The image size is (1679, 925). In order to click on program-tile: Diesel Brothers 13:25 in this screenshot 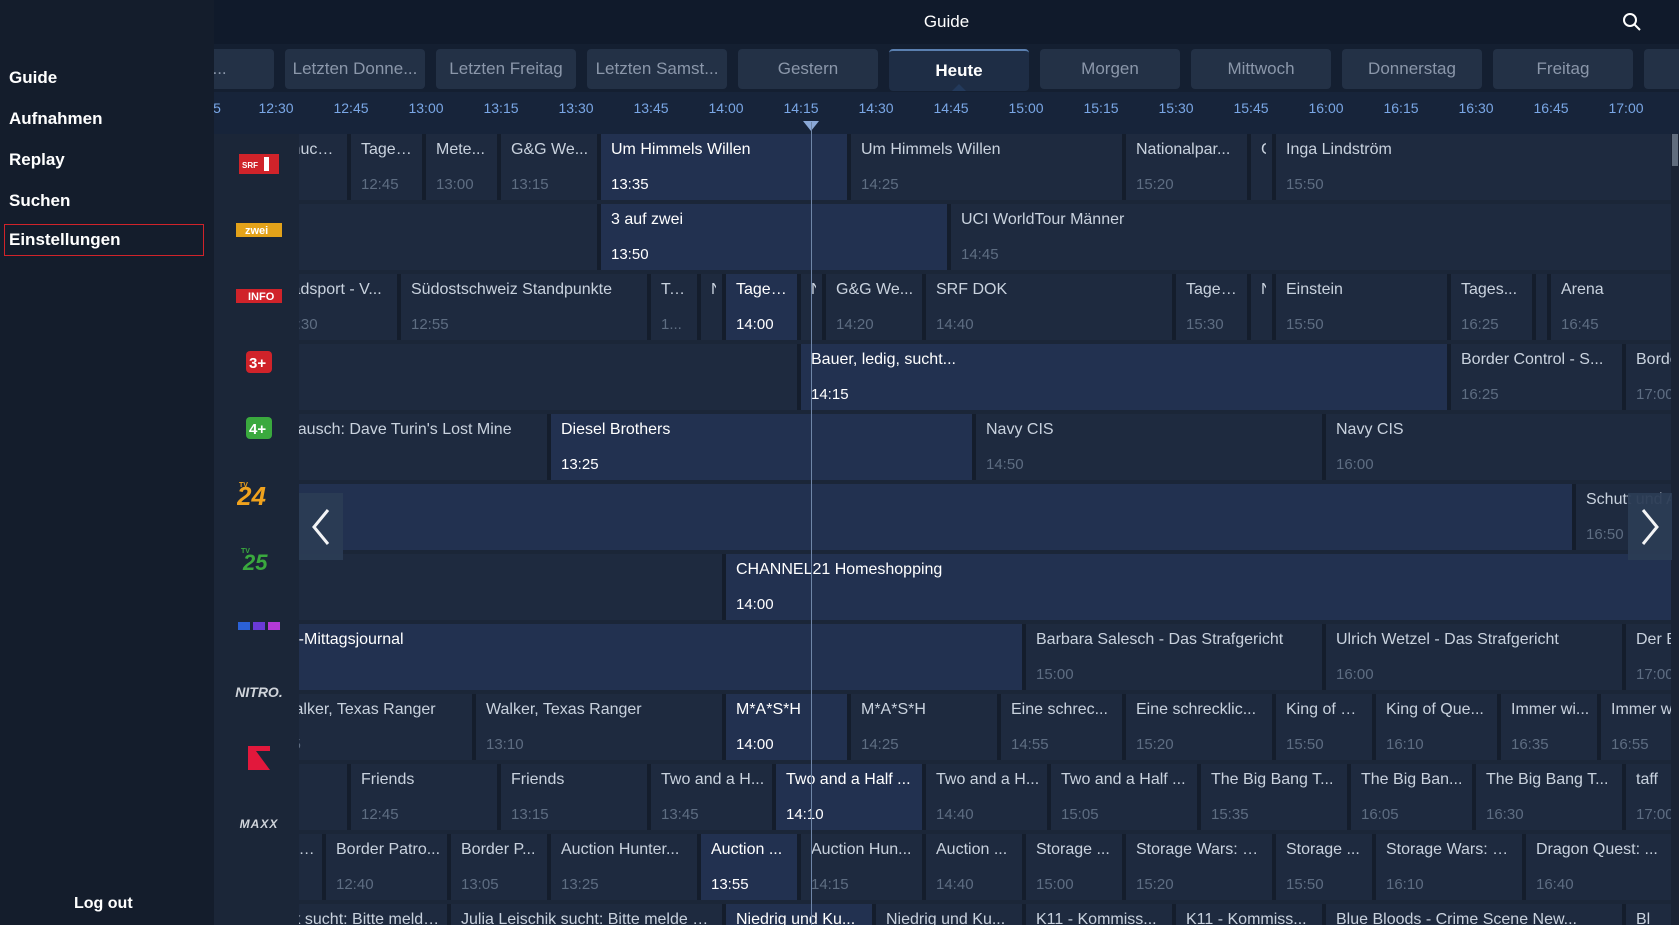, I will do `click(763, 447)`.